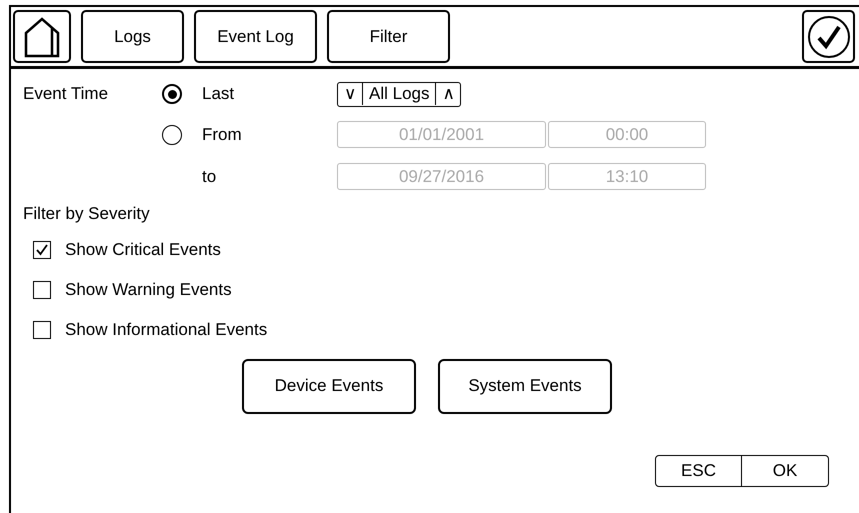 The image size is (859, 513). What do you see at coordinates (87, 214) in the screenshot?
I see `section-heading: Filter by Severity` at bounding box center [87, 214].